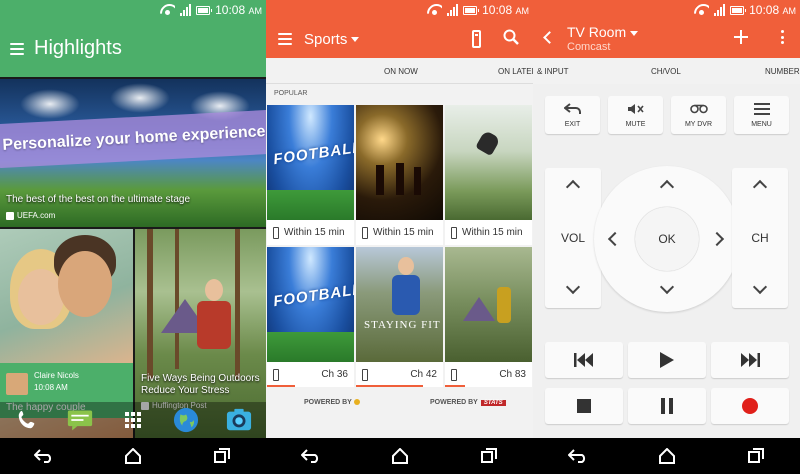 The image size is (800, 474). What do you see at coordinates (488, 232) in the screenshot?
I see `card-footer: Within 15 min` at bounding box center [488, 232].